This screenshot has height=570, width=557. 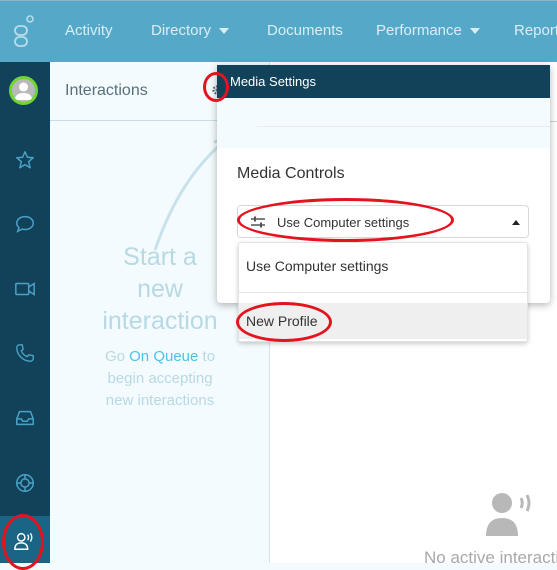 I want to click on select-value: Use Computer settings, so click(x=343, y=222).